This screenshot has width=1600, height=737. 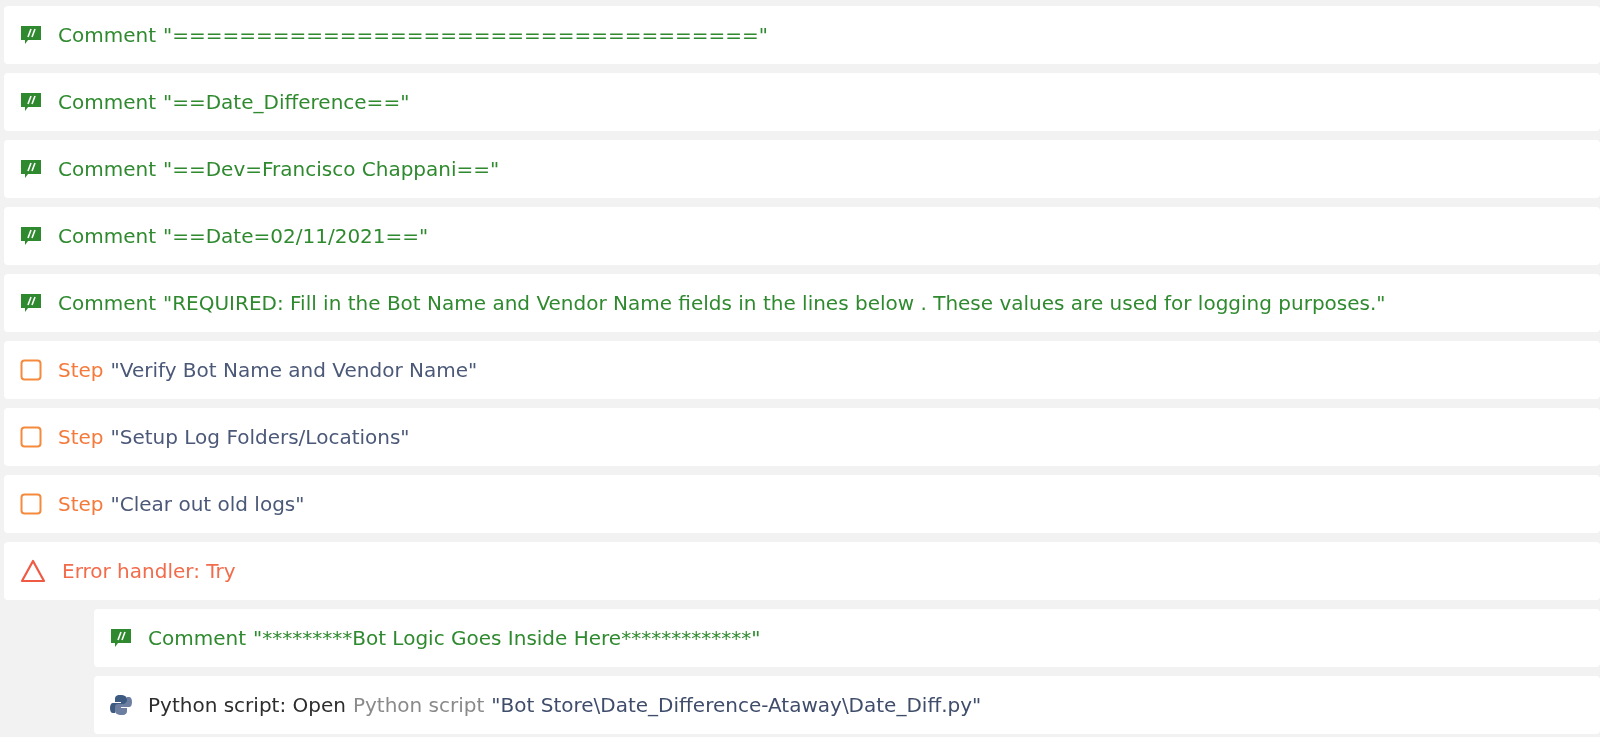 I want to click on action-label: Error handler: Try, so click(x=149, y=571).